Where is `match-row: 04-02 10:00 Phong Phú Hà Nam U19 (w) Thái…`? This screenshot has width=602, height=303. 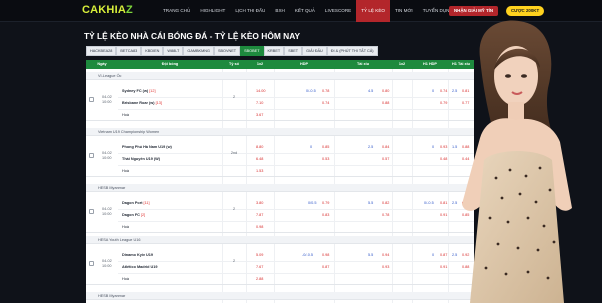
match-row: 04-02 10:00 Phong Phú Hà Nam U19 (w) Thái… is located at coordinates (280, 157).